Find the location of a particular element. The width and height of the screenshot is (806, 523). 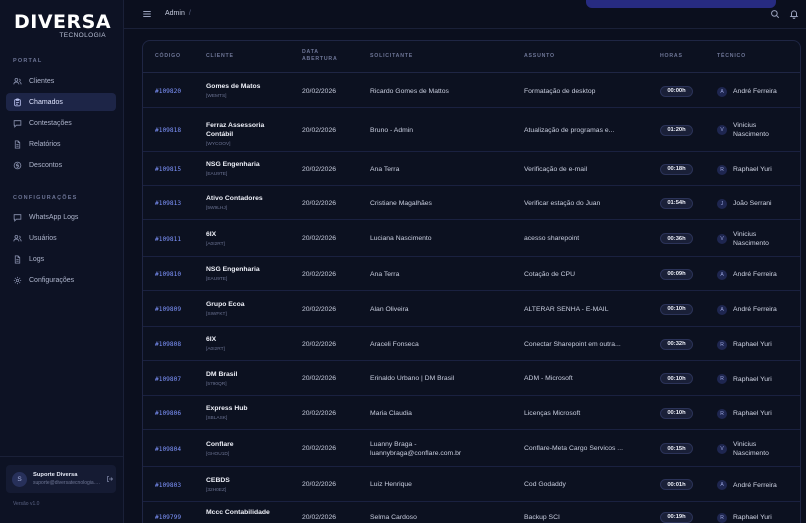

sidebar-item-descontos: Descontos is located at coordinates (61, 165).